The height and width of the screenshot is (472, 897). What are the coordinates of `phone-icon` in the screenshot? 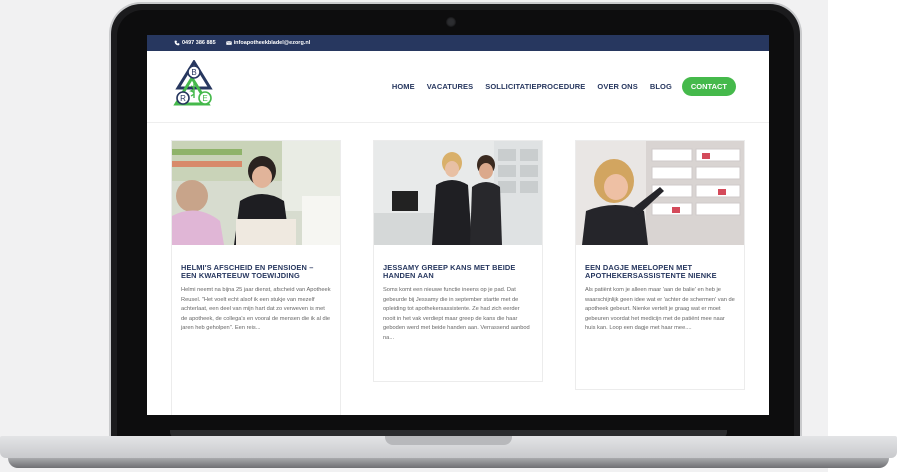 It's located at (177, 43).